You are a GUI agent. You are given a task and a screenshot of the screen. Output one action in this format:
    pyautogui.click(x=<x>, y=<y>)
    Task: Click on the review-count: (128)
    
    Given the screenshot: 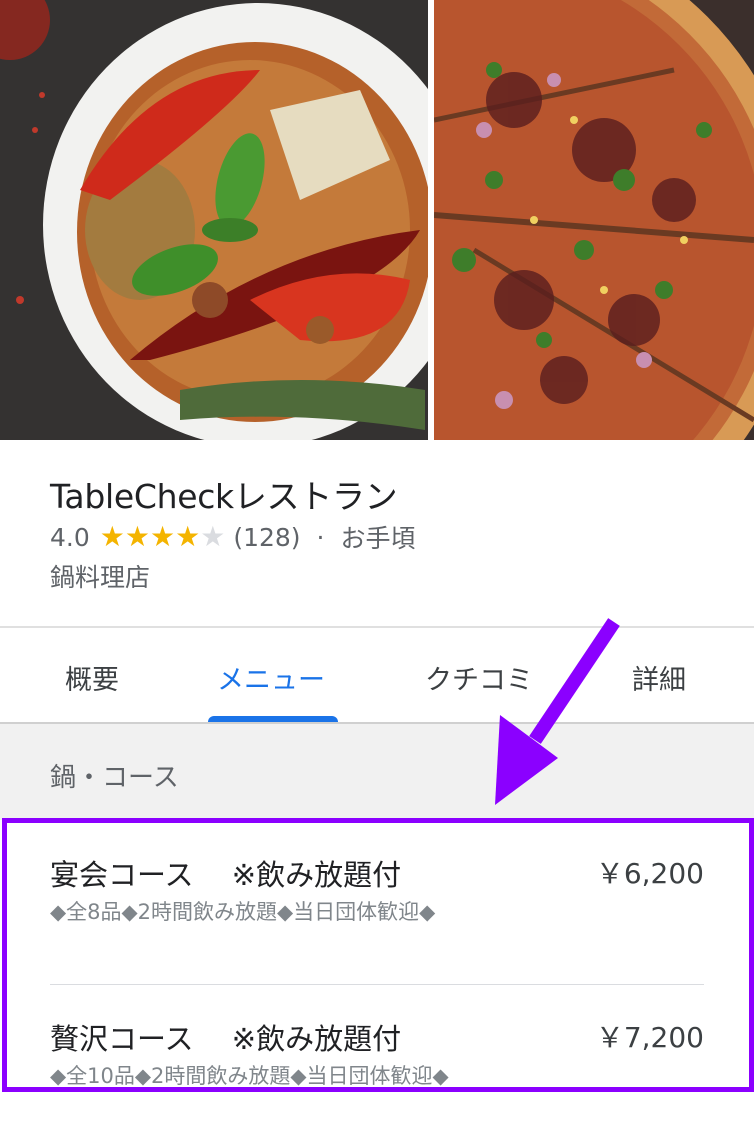 What is the action you would take?
    pyautogui.click(x=266, y=537)
    